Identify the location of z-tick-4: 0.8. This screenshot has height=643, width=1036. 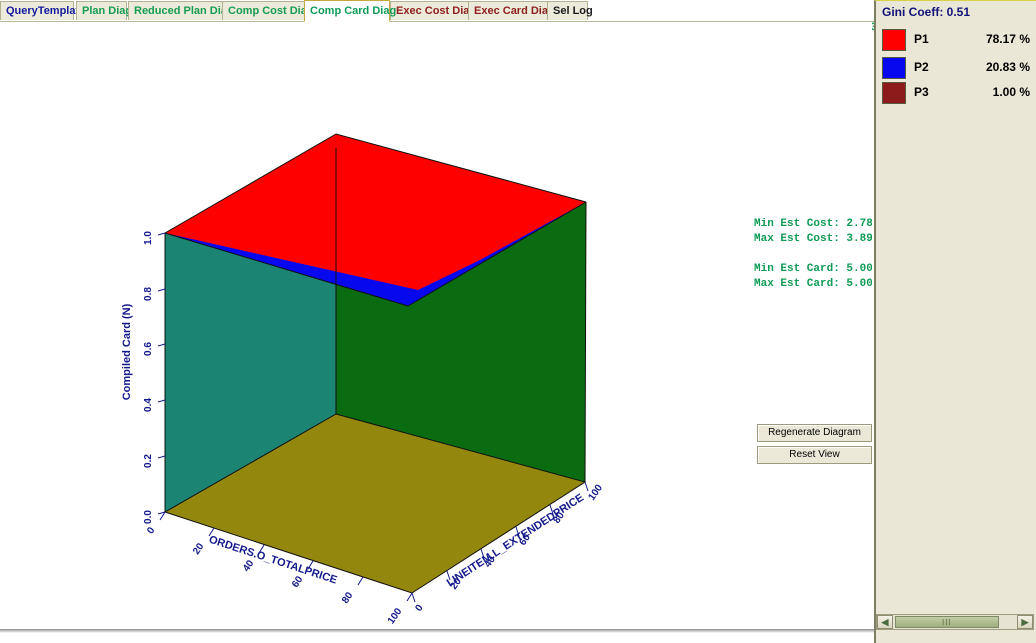
(148, 294).